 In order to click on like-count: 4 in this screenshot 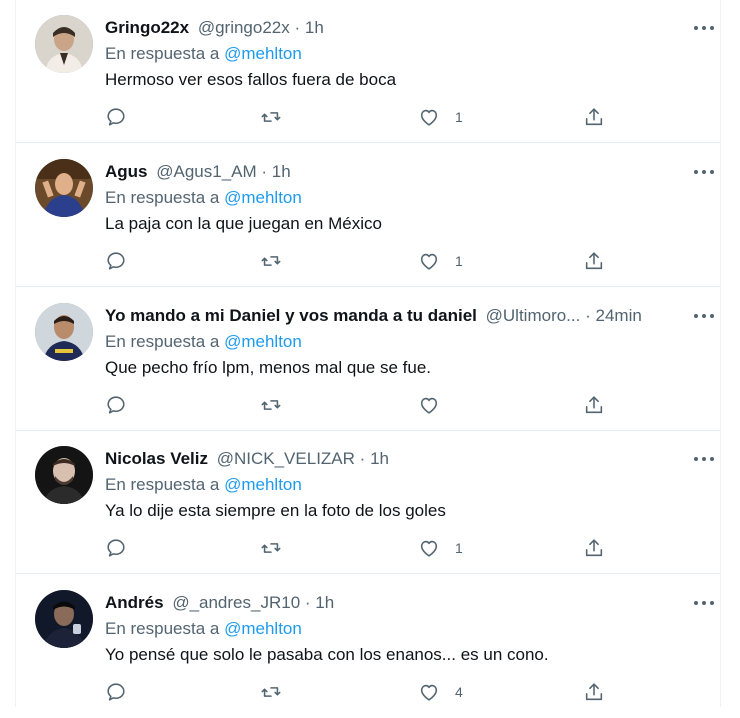, I will do `click(459, 692)`.